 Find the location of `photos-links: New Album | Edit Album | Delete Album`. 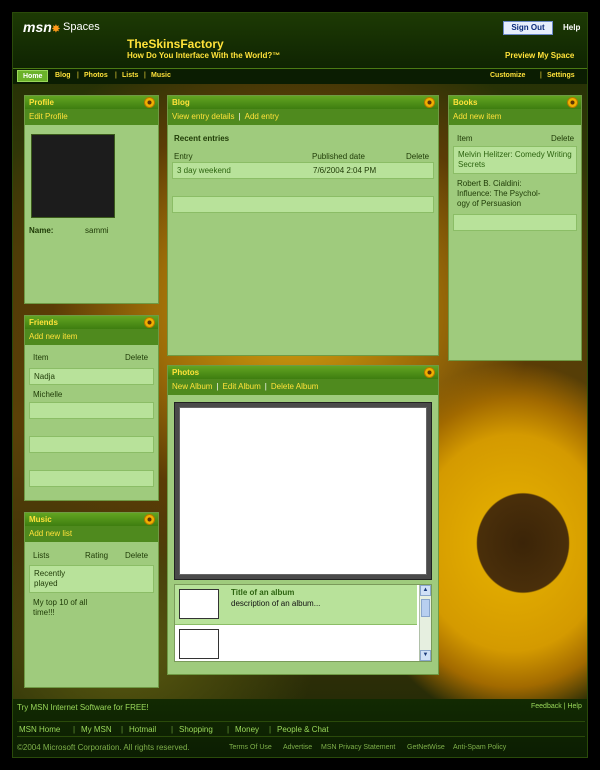

photos-links: New Album | Edit Album | Delete Album is located at coordinates (303, 387).